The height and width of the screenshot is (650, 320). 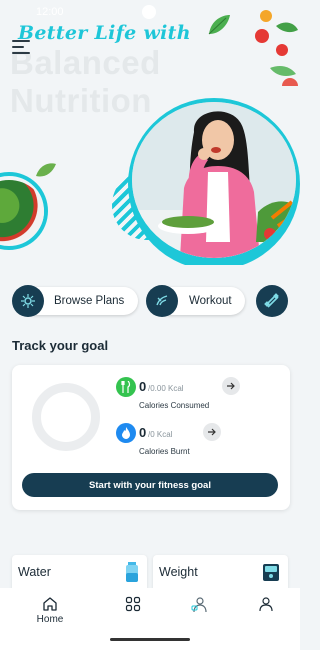 I want to click on calories-burnt-value: 0, so click(x=143, y=432).